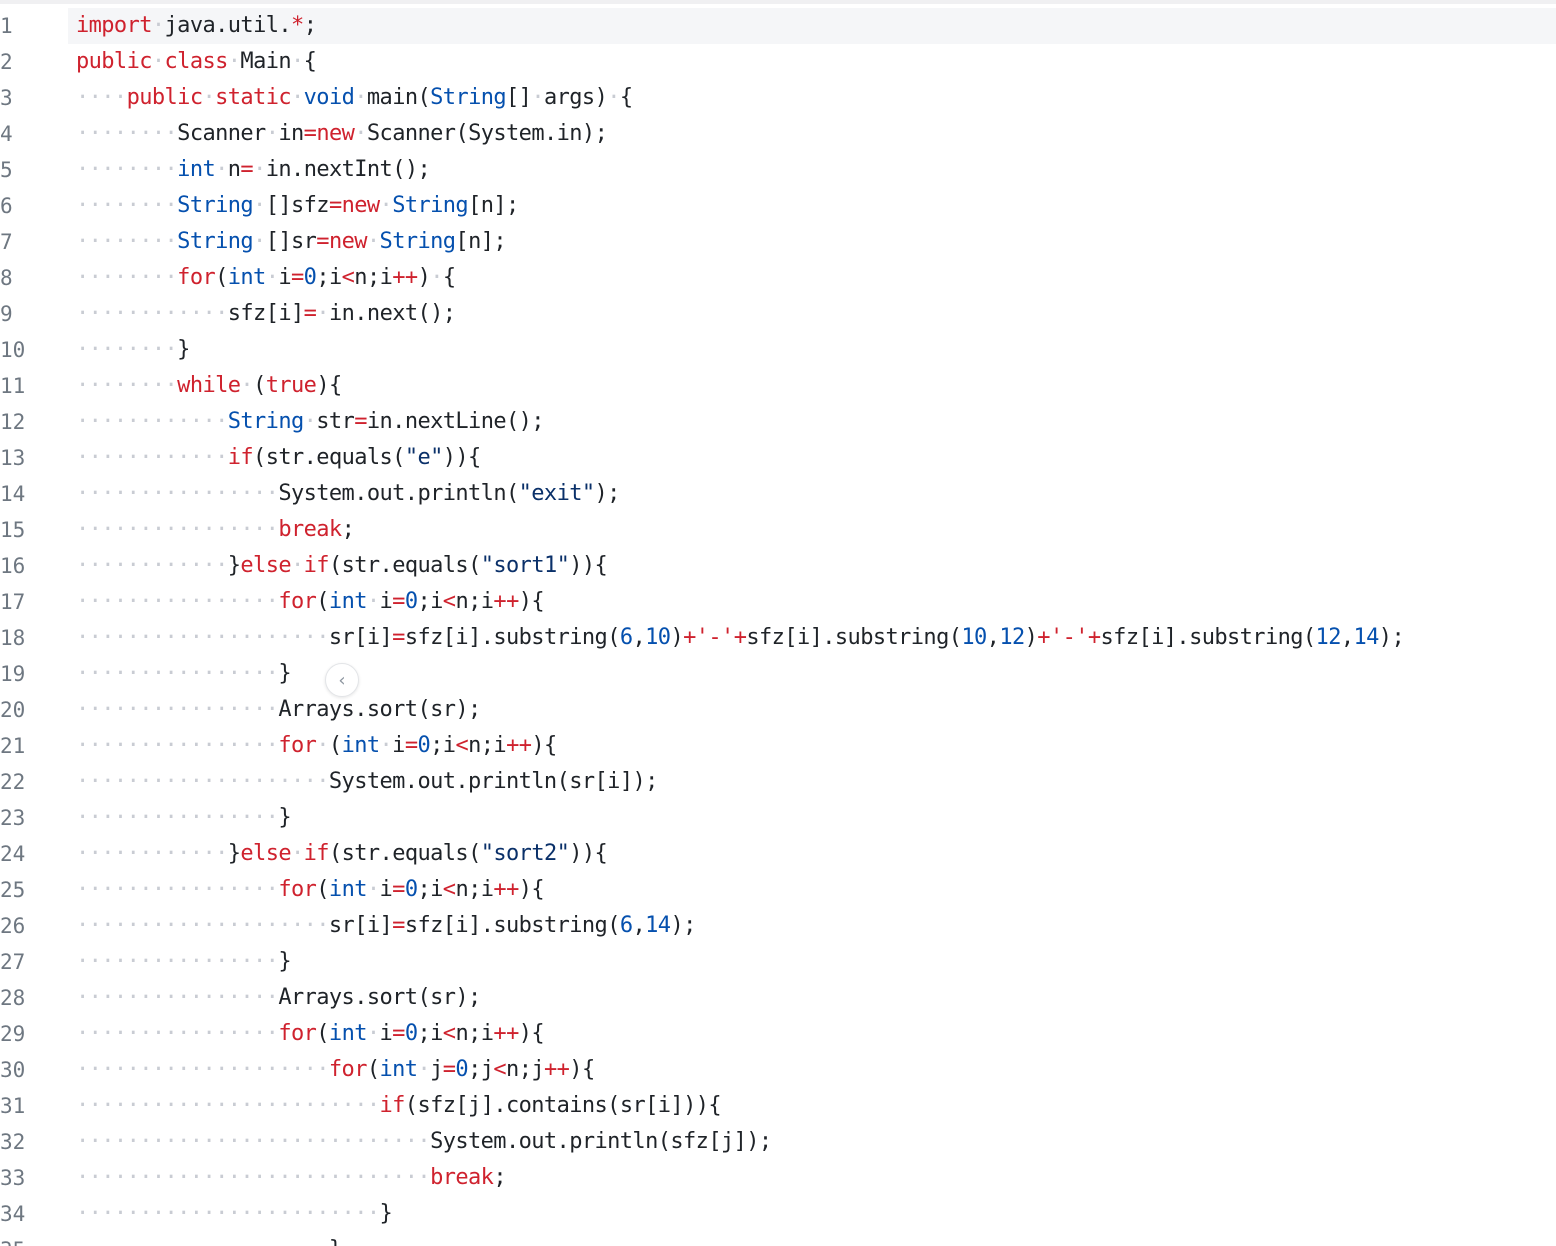  I want to click on code-text: ········int·n=·in.nextInt();, so click(812, 170).